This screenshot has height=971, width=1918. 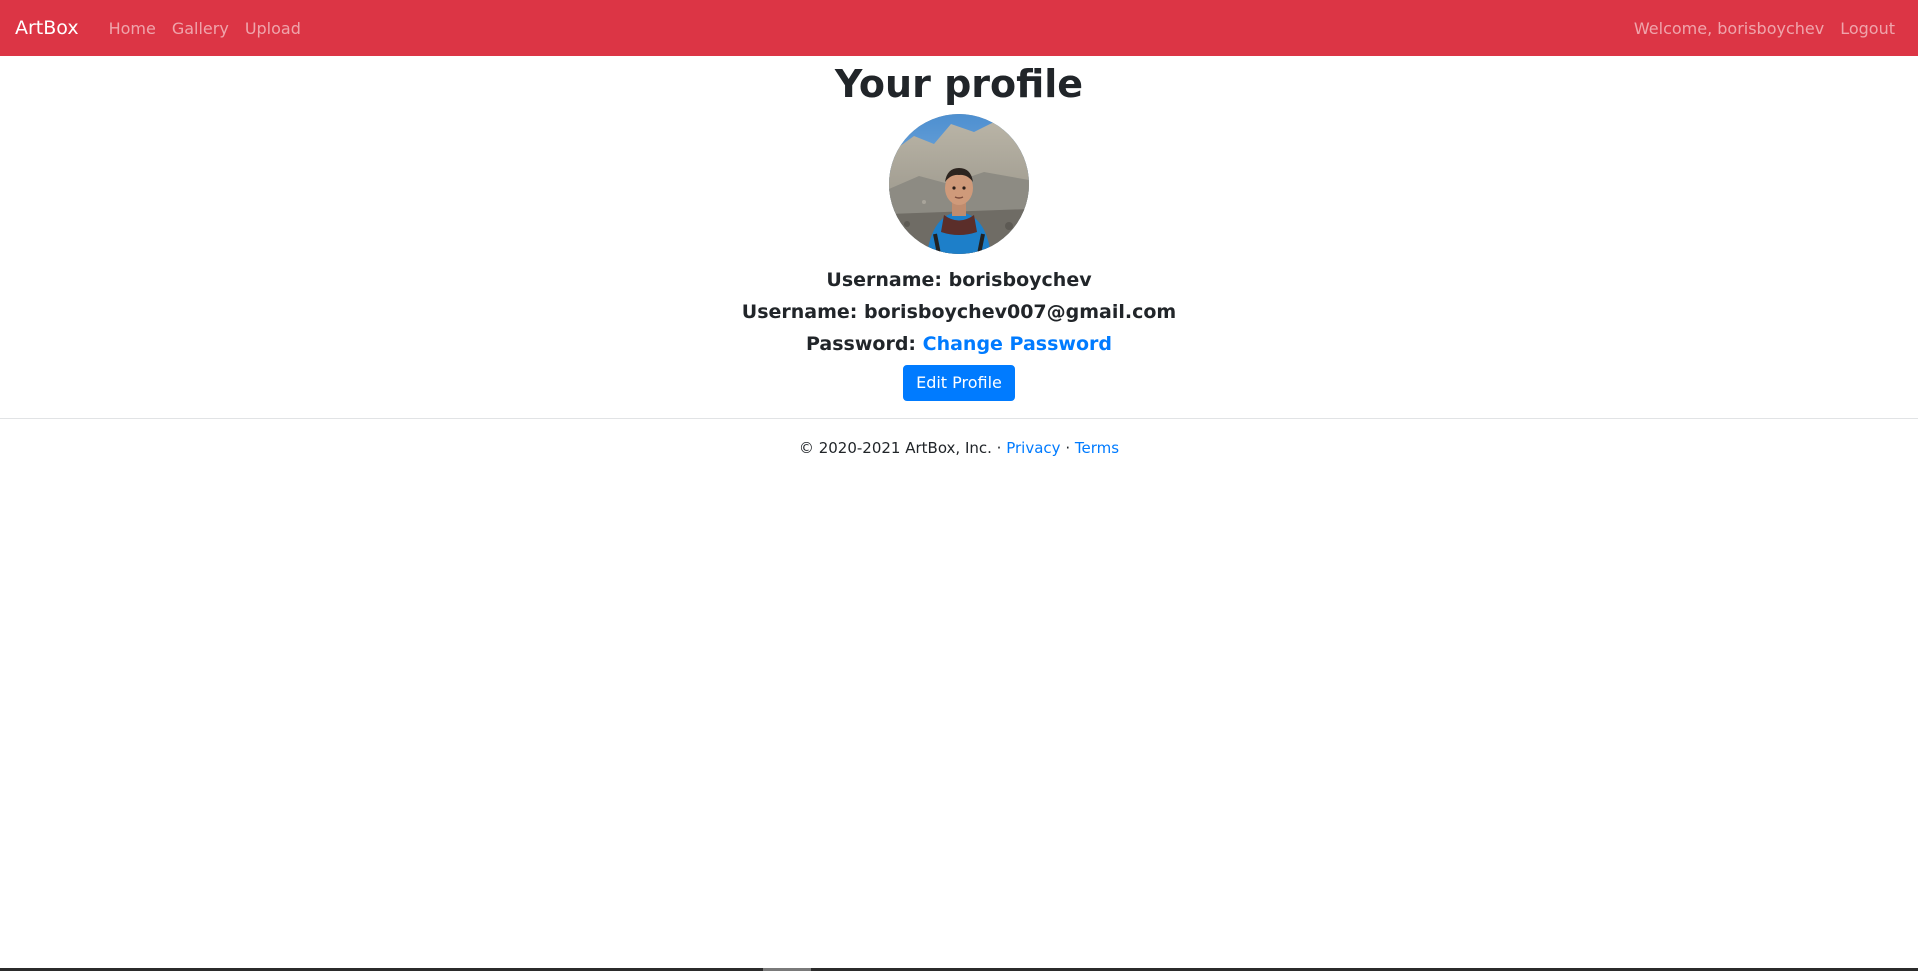 I want to click on email-line: Username: borisboychev007@gmail.com, so click(x=959, y=312).